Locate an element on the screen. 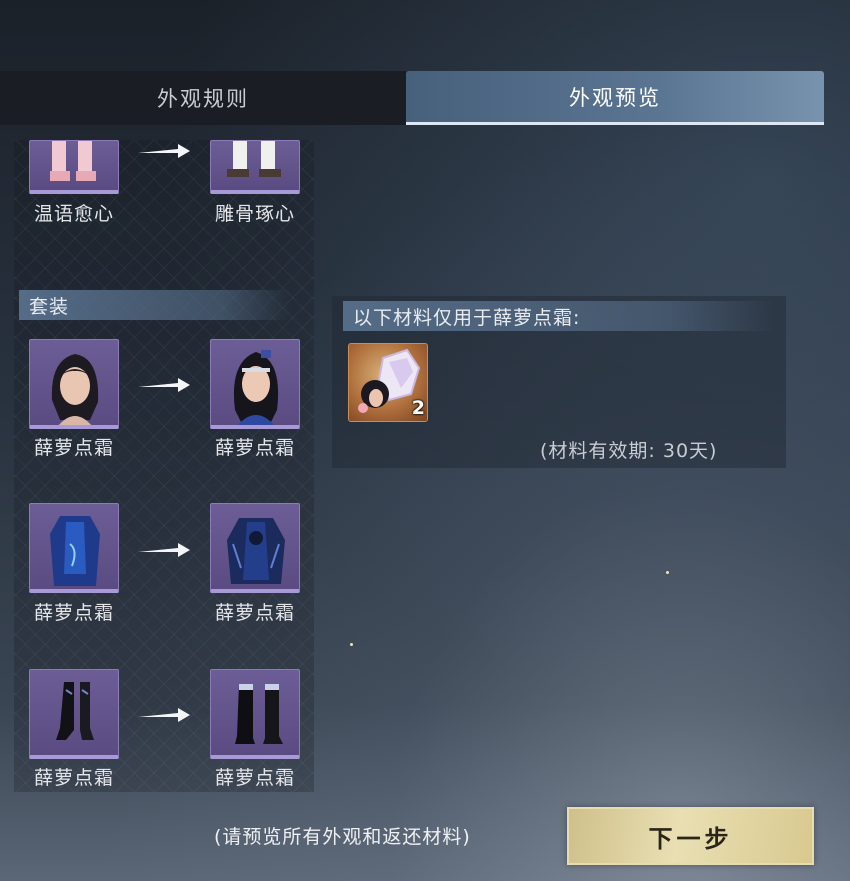 Image resolution: width=850 pixels, height=881 pixels. suit-label-to-2: 薛萝点霜 is located at coordinates (254, 613).